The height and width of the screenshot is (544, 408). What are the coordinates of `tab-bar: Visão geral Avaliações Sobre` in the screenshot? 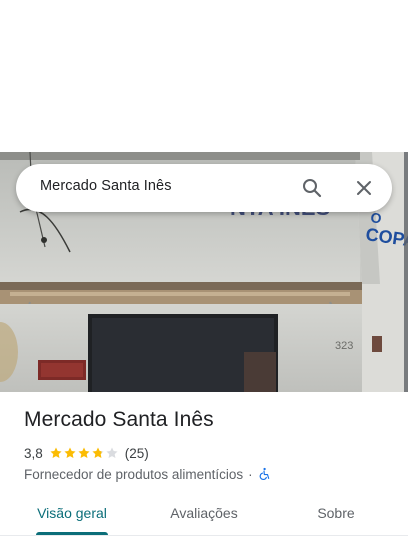 It's located at (204, 518).